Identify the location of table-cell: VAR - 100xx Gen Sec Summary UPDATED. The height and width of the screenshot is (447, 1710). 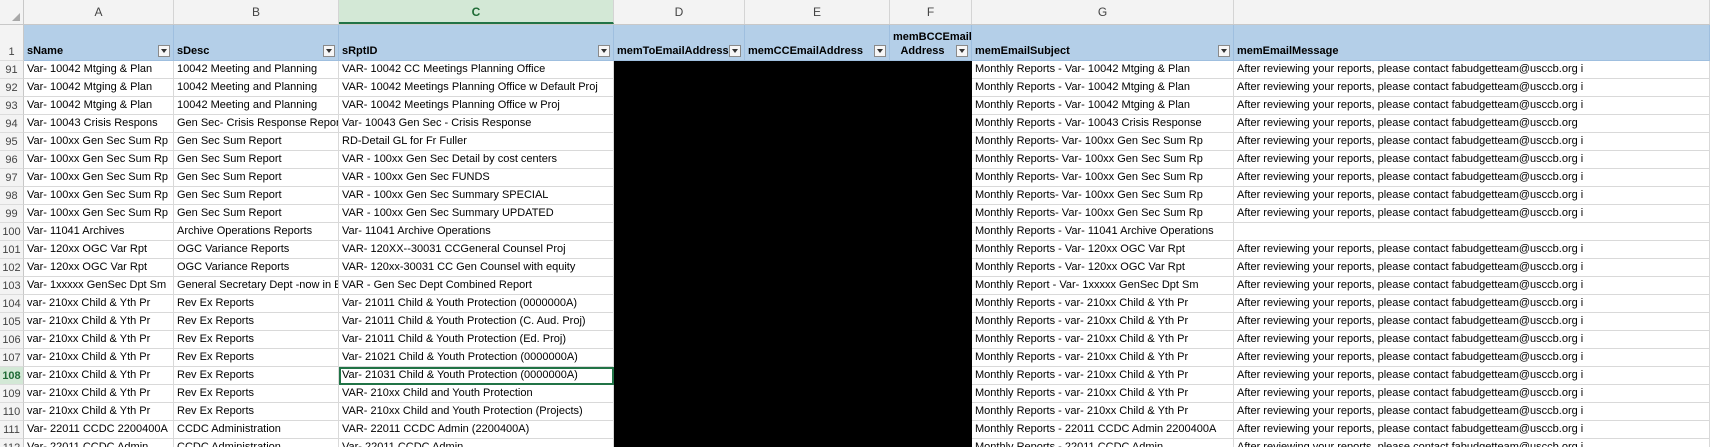
(476, 214).